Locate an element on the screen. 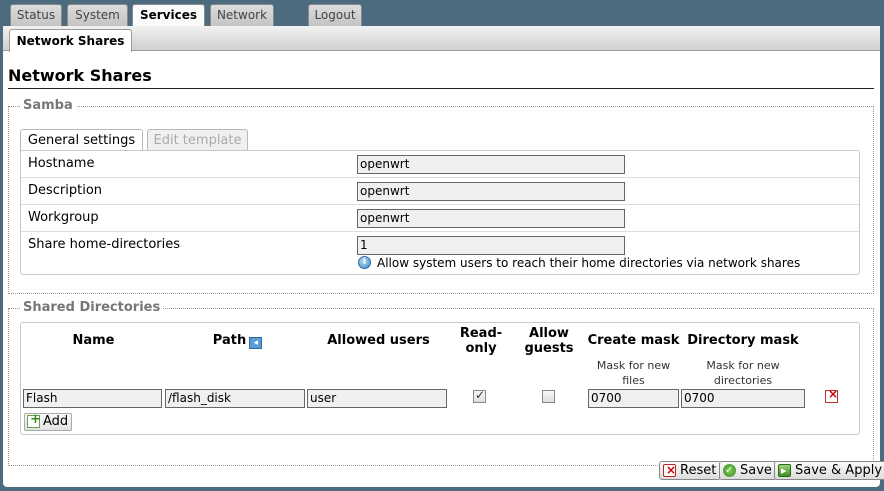 The width and height of the screenshot is (884, 491). save-apply-label: Save & Apply is located at coordinates (839, 470).